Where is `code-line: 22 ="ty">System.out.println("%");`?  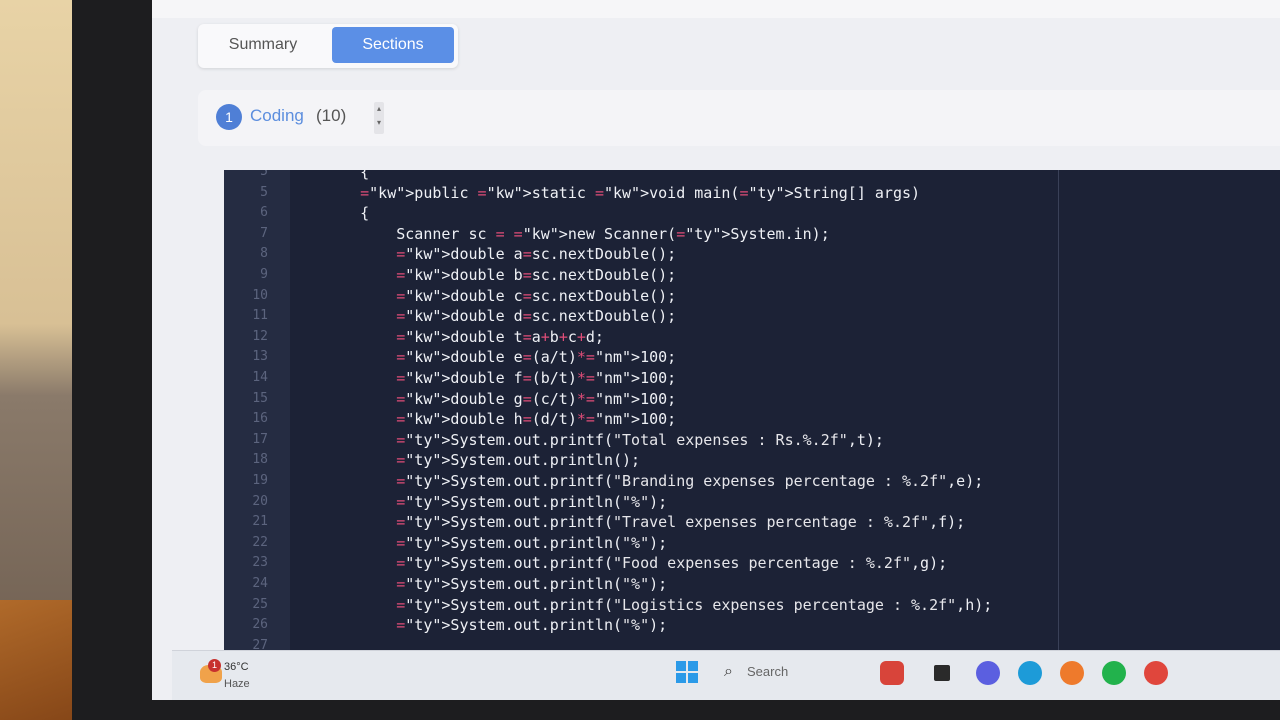
code-line: 22 ="ty">System.out.println("%"); is located at coordinates (724, 543).